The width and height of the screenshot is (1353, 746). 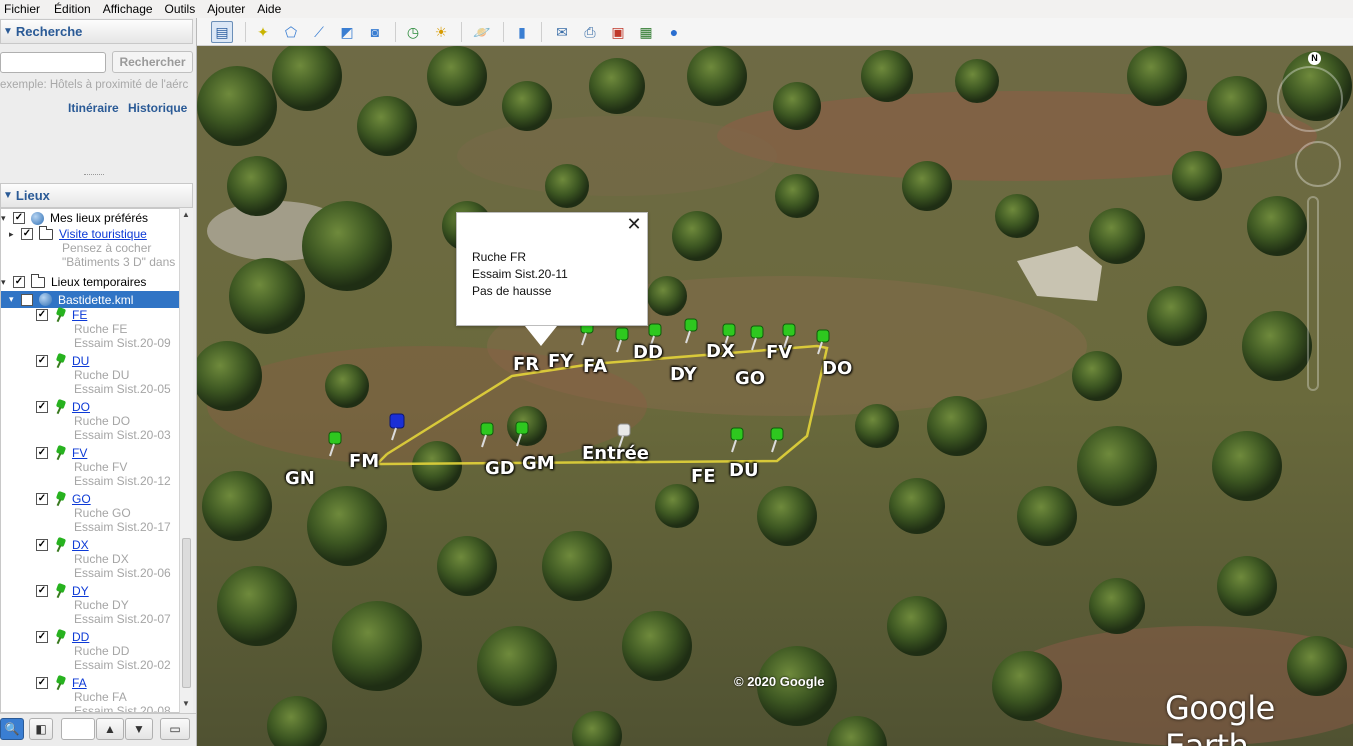 What do you see at coordinates (538, 463) in the screenshot?
I see `map-label-gm: GM` at bounding box center [538, 463].